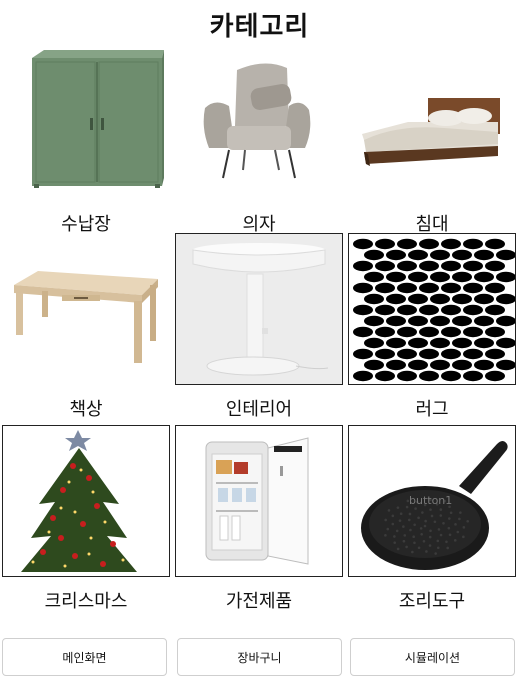  I want to click on frying-pan-image: button1, so click(432, 501).